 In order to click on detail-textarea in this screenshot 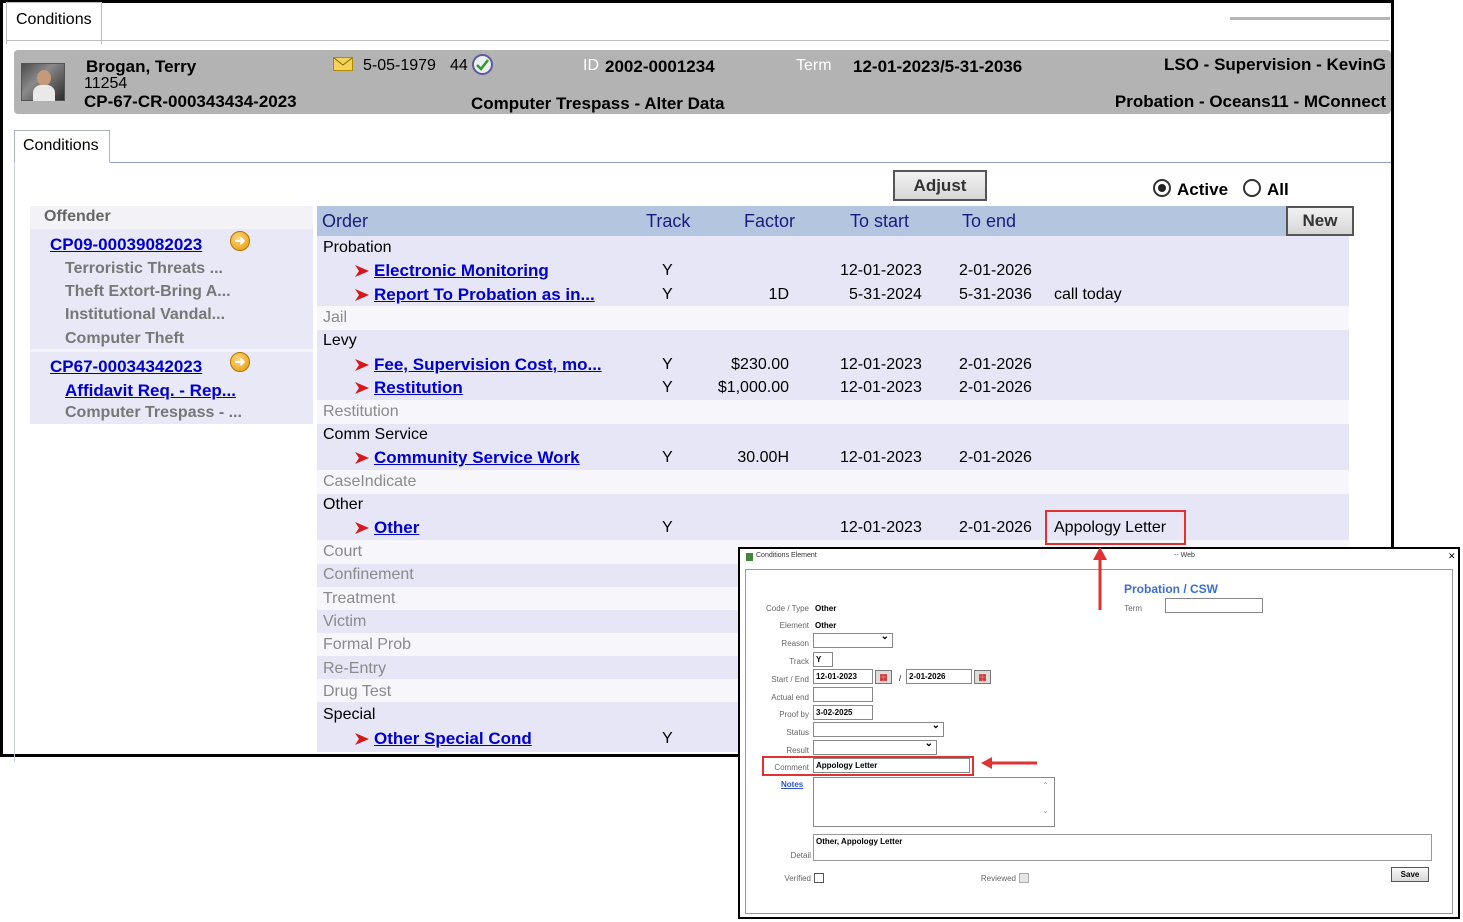, I will do `click(1122, 847)`.